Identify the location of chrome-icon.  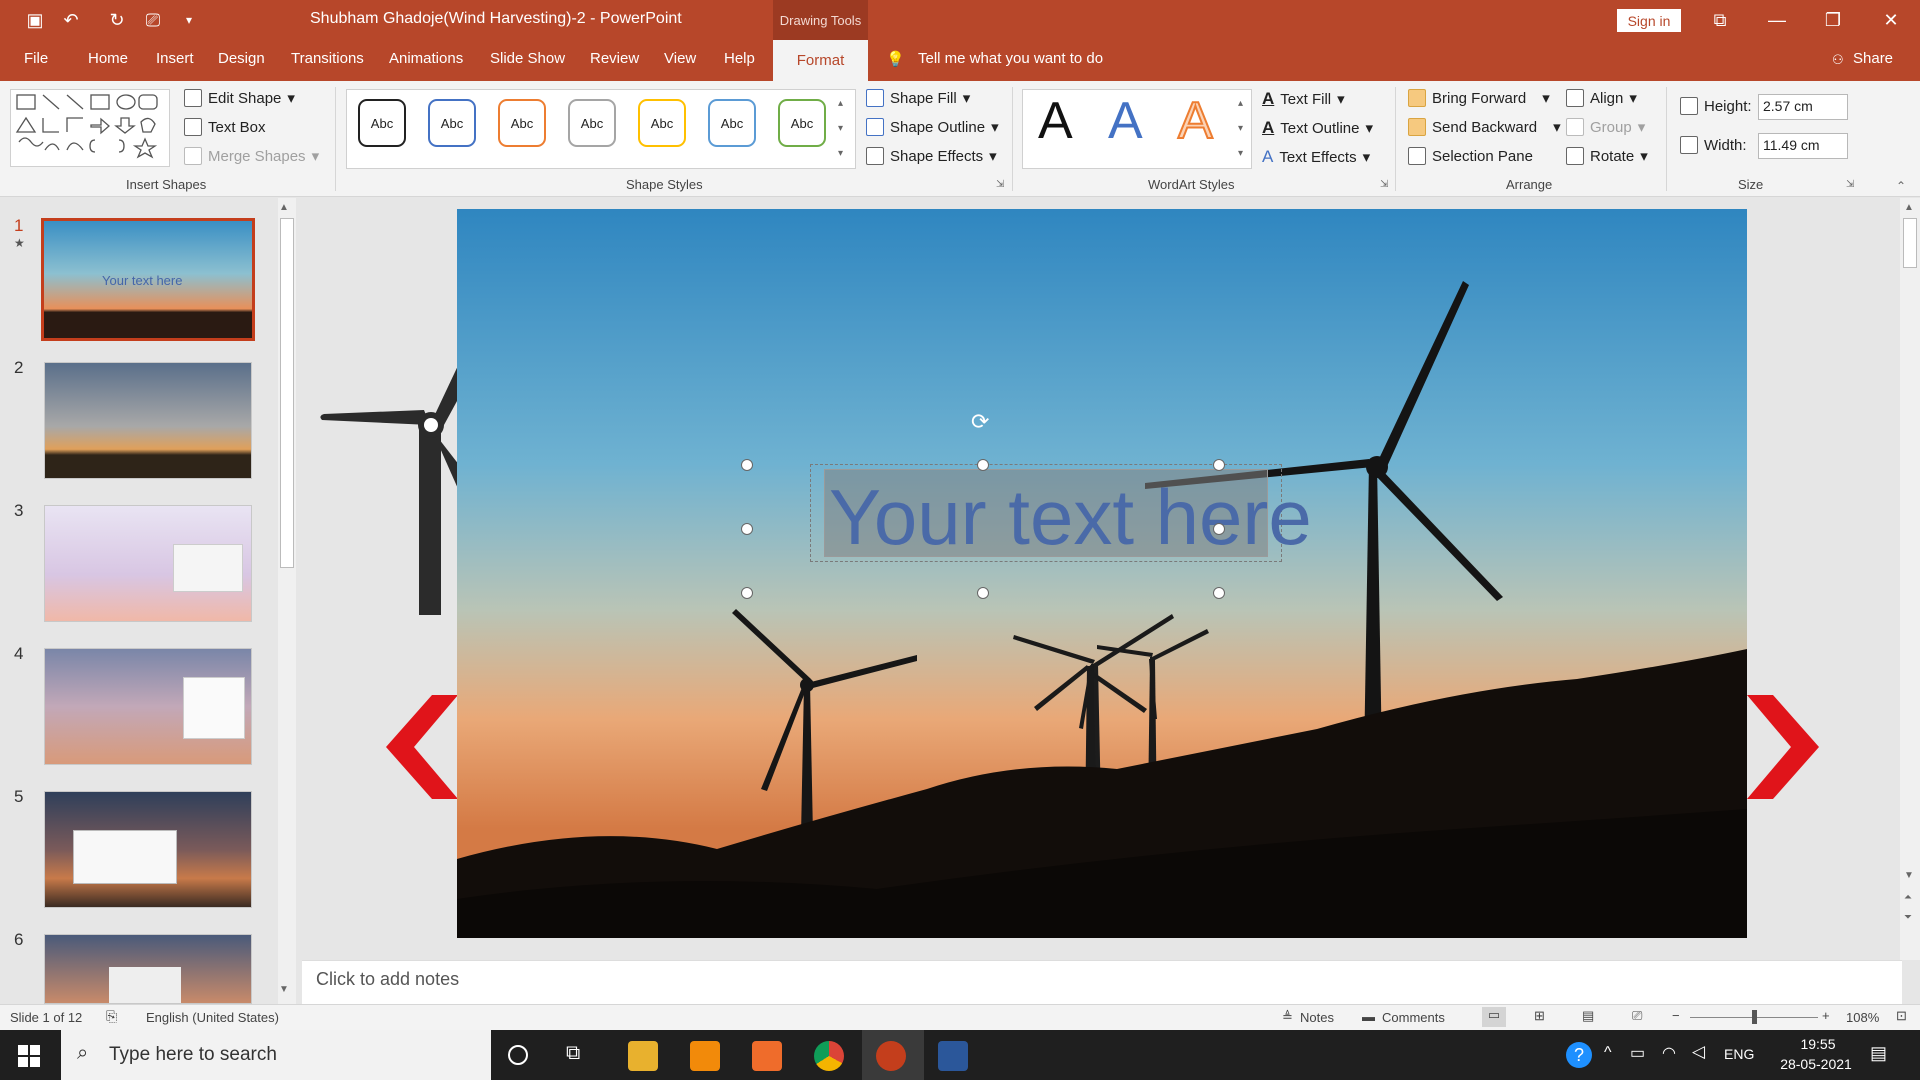
(829, 1056).